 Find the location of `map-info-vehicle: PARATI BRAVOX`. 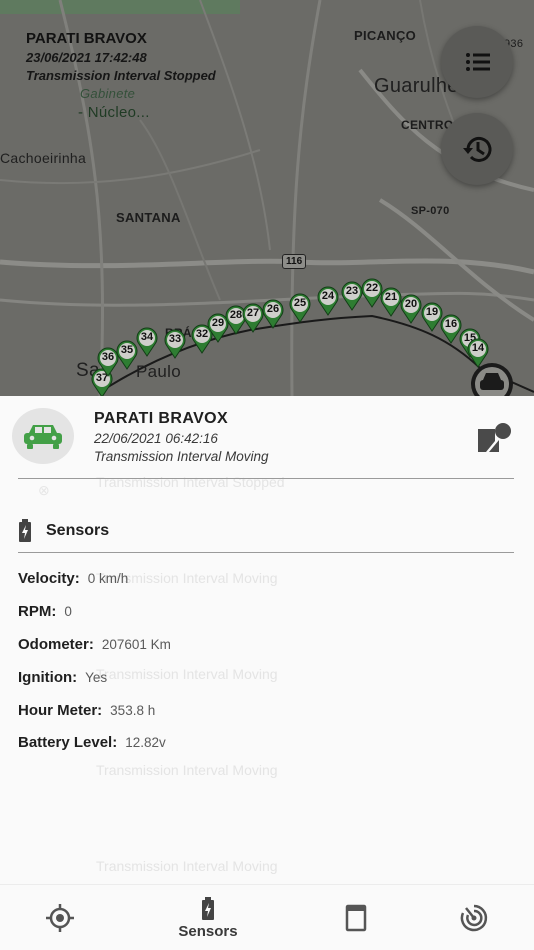

map-info-vehicle: PARATI BRAVOX is located at coordinates (86, 38).